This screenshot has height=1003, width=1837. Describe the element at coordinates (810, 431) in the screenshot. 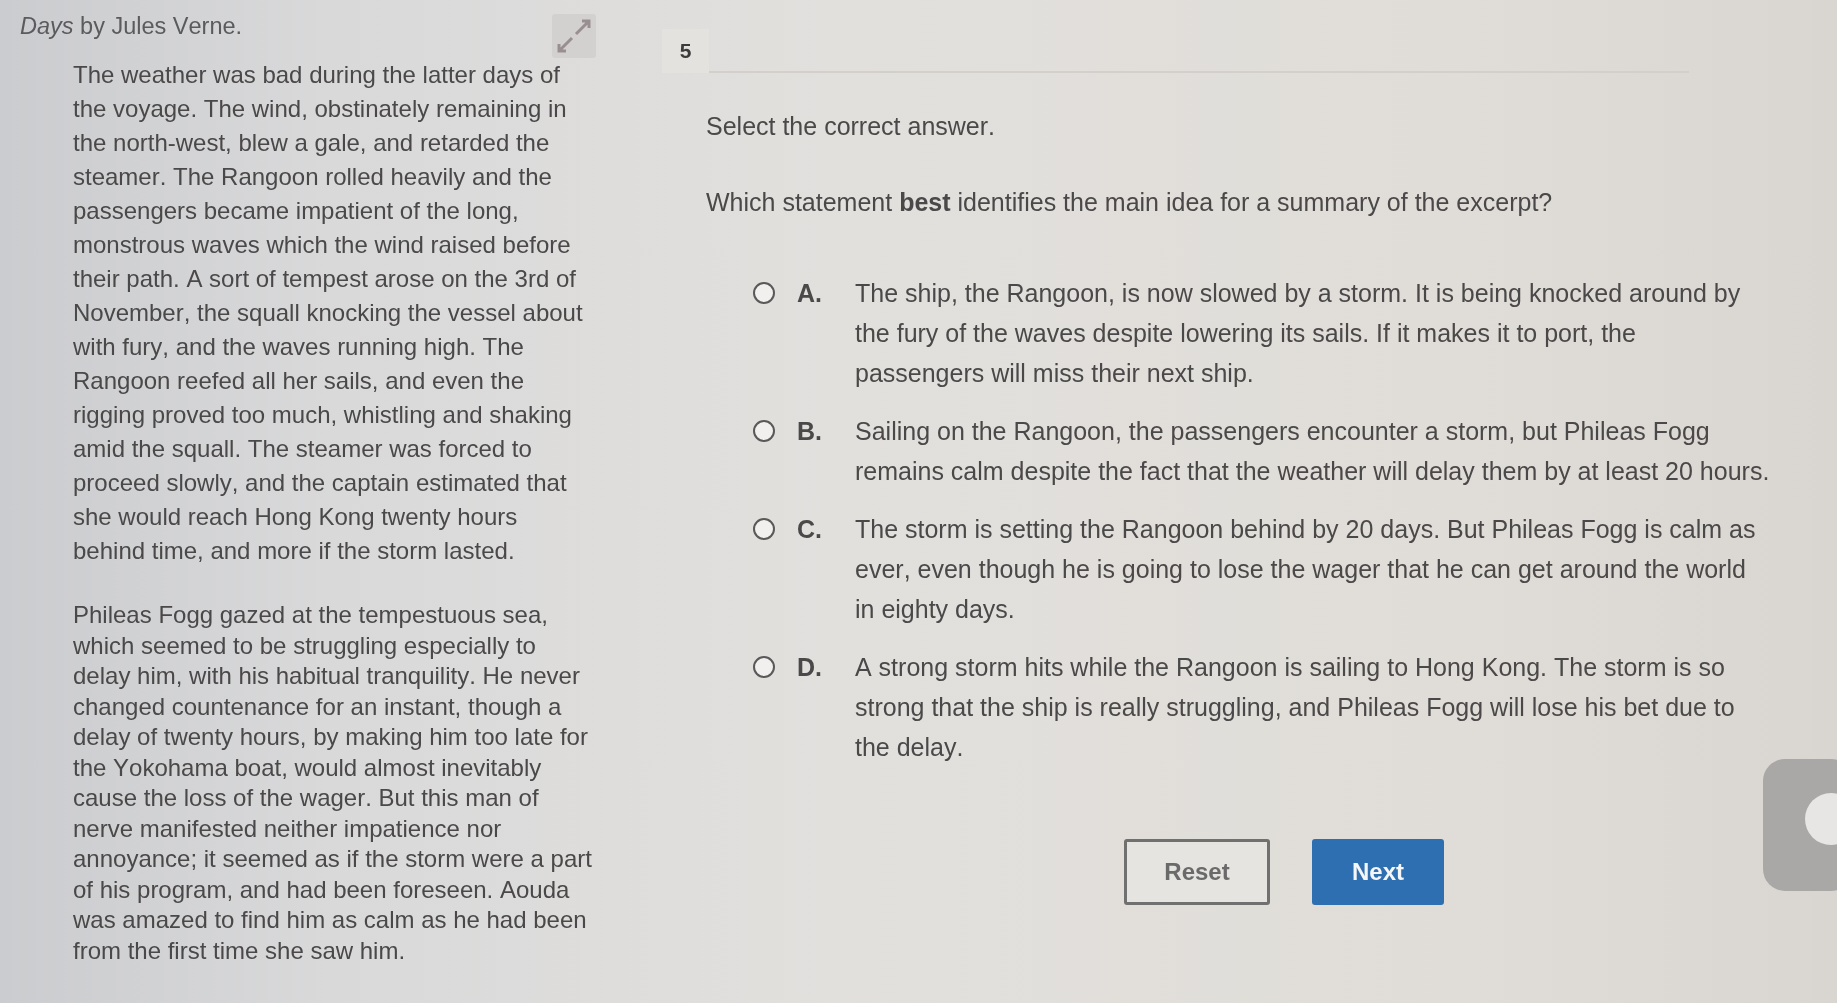

I see `option-letter: B.` at that location.